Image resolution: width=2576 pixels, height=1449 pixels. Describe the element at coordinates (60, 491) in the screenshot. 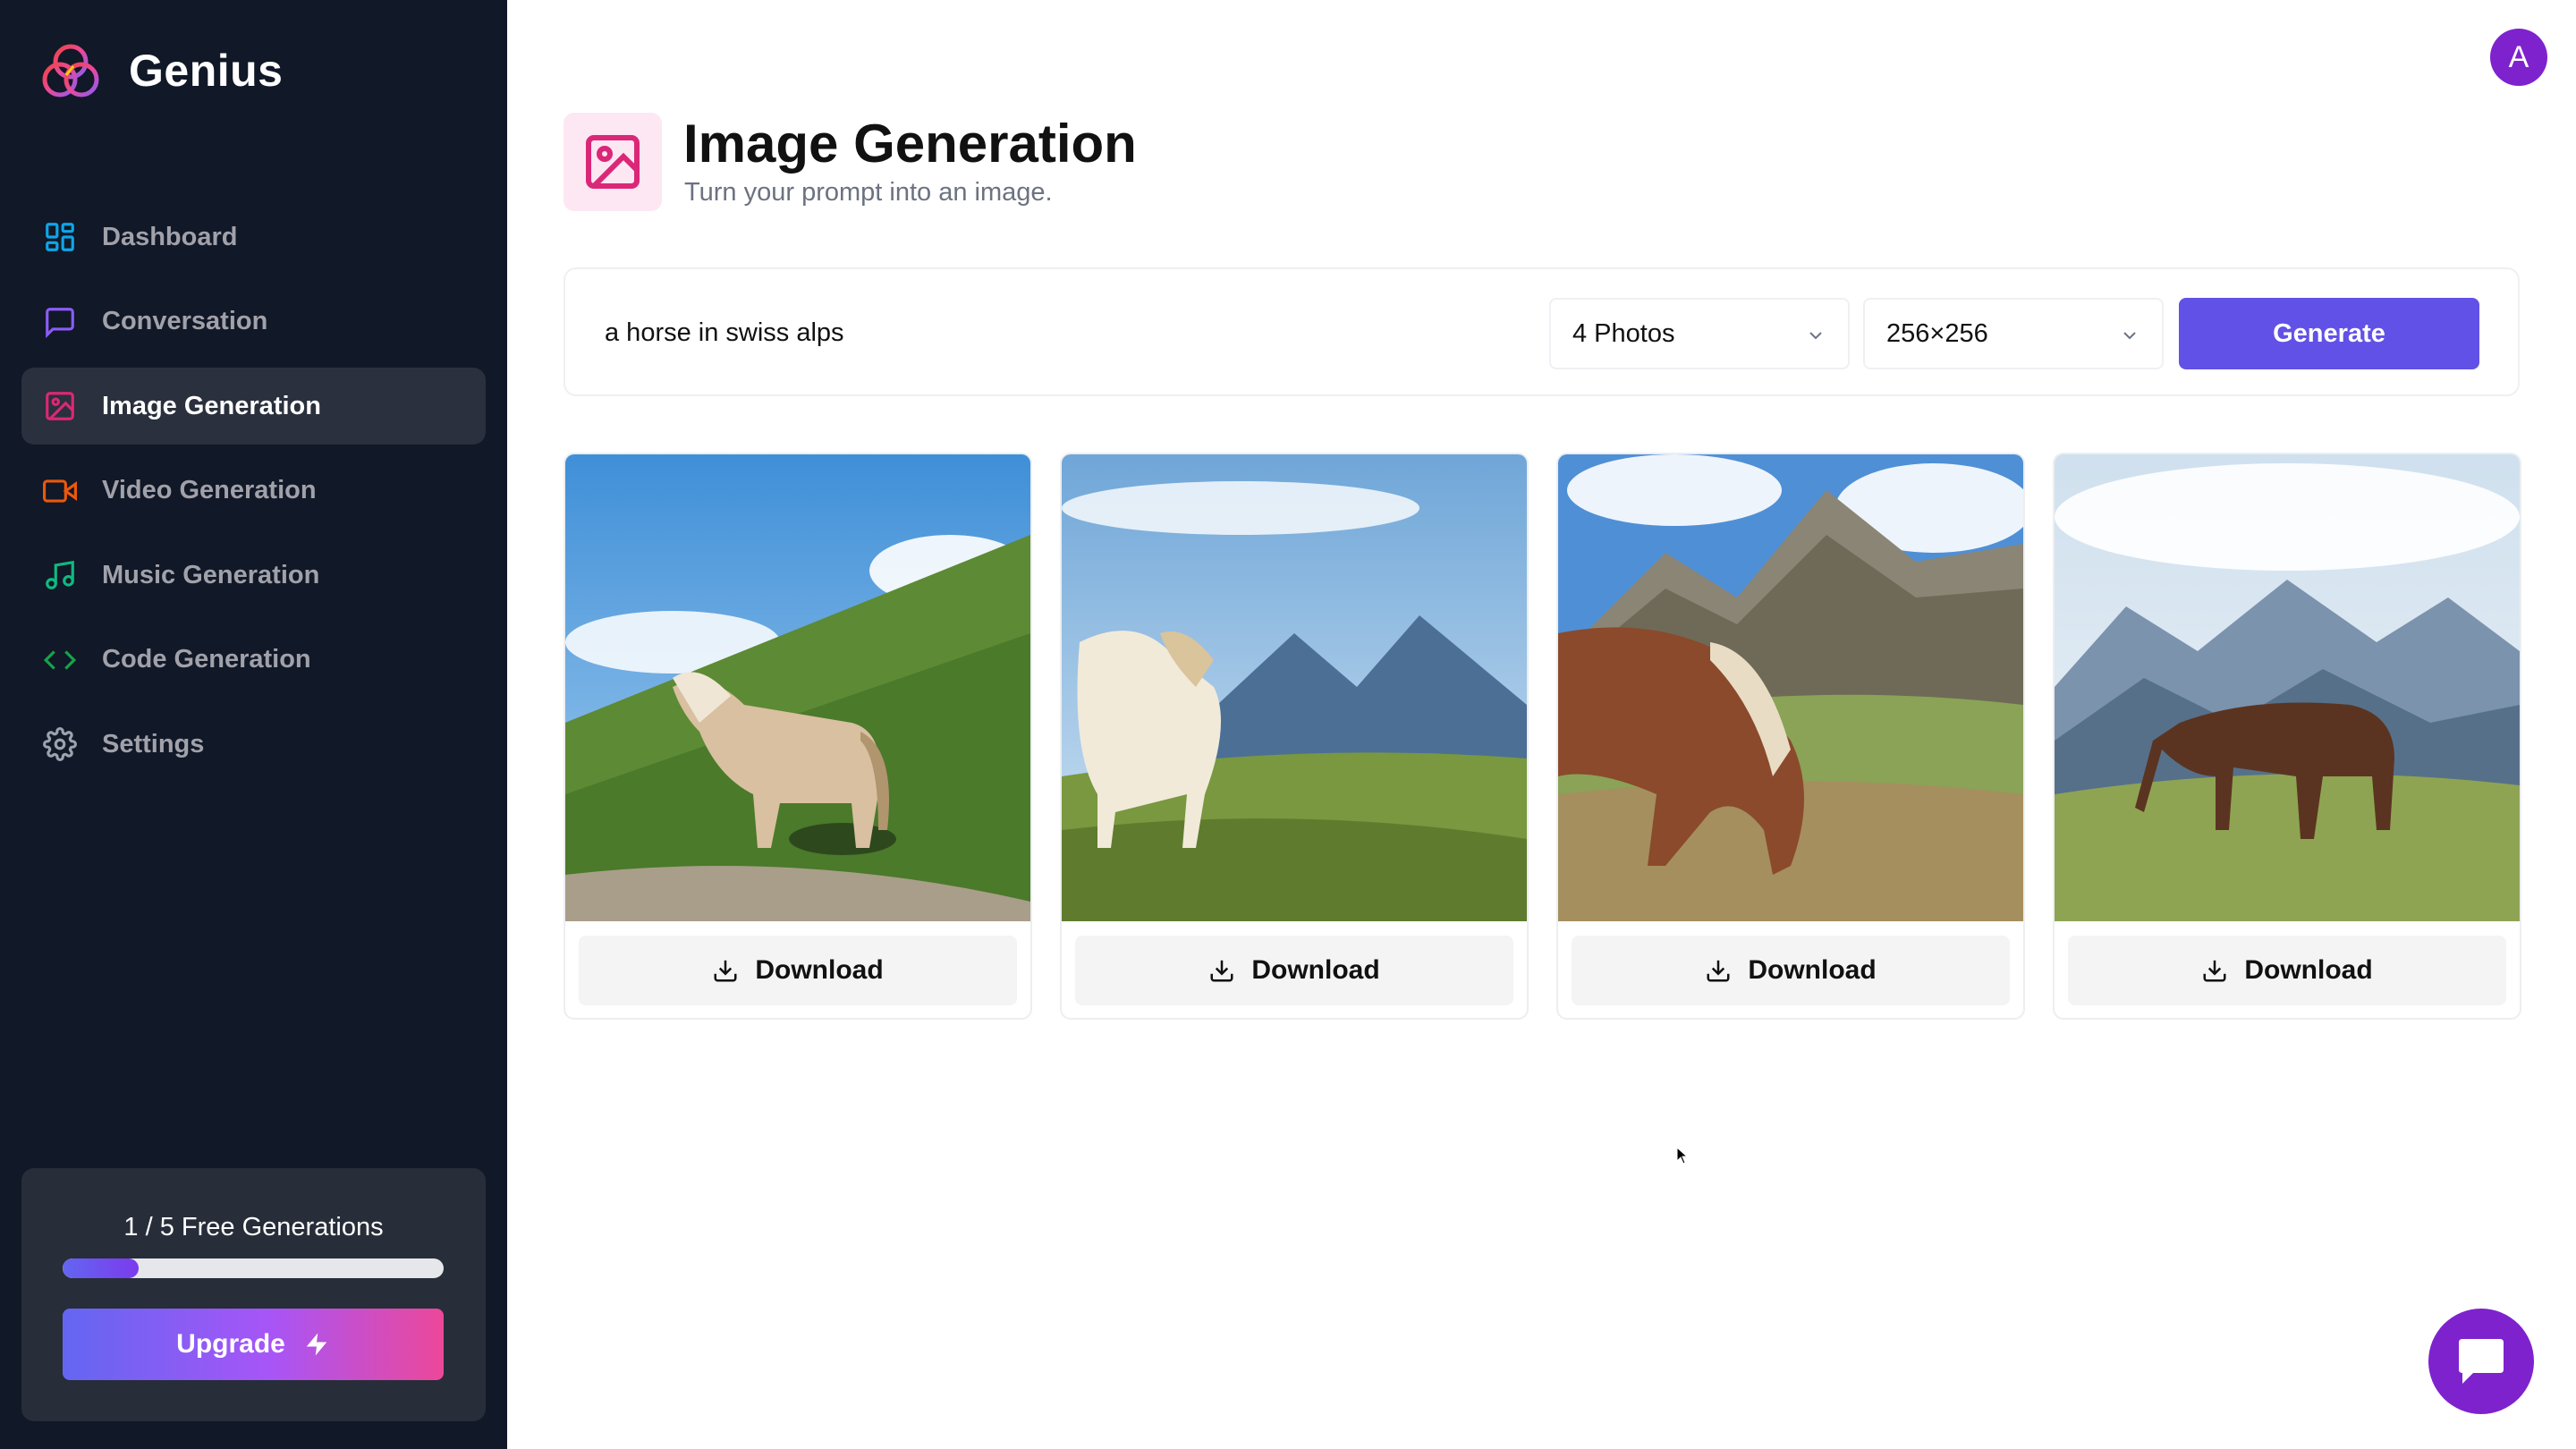

I see `video-icon` at that location.